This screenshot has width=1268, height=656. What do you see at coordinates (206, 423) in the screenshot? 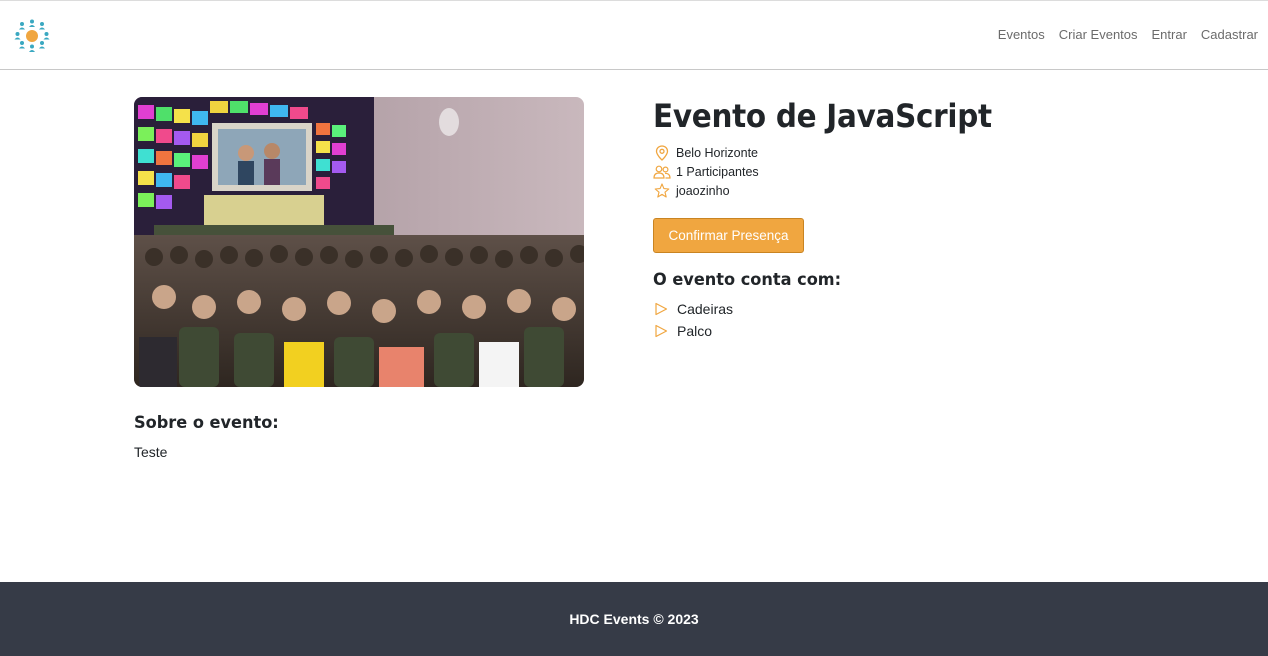
I see `about-title: Sobre o evento:` at bounding box center [206, 423].